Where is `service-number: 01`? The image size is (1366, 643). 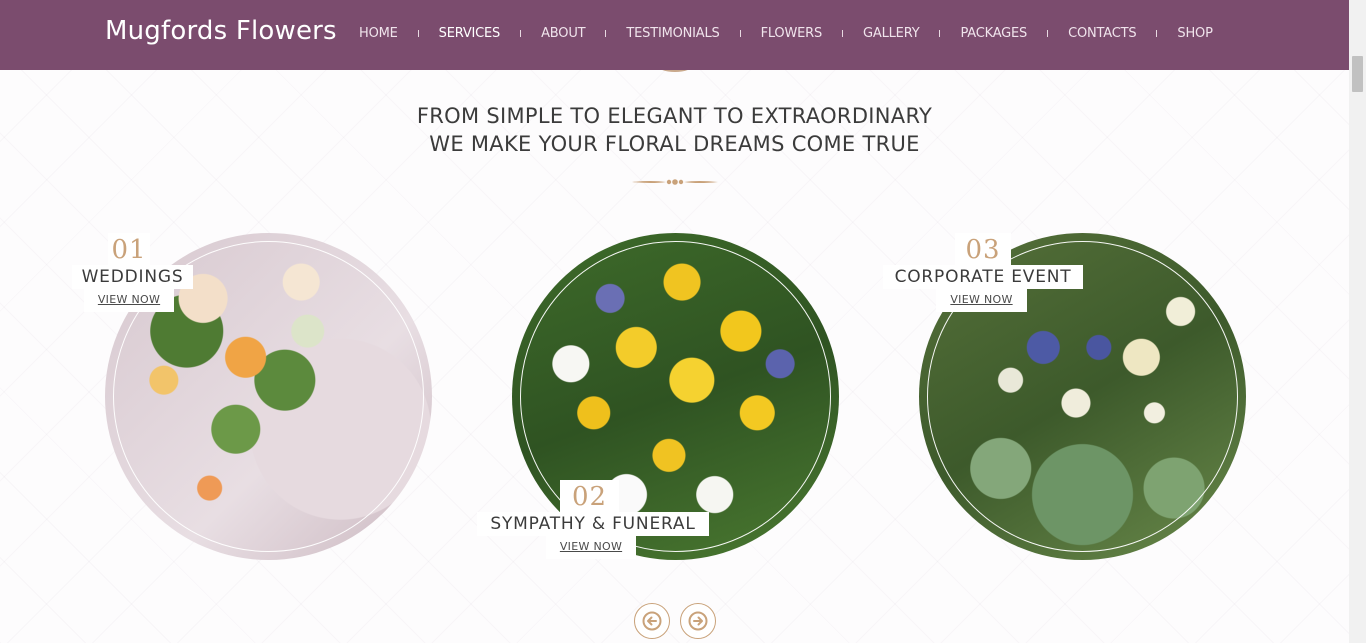
service-number: 01 is located at coordinates (129, 249).